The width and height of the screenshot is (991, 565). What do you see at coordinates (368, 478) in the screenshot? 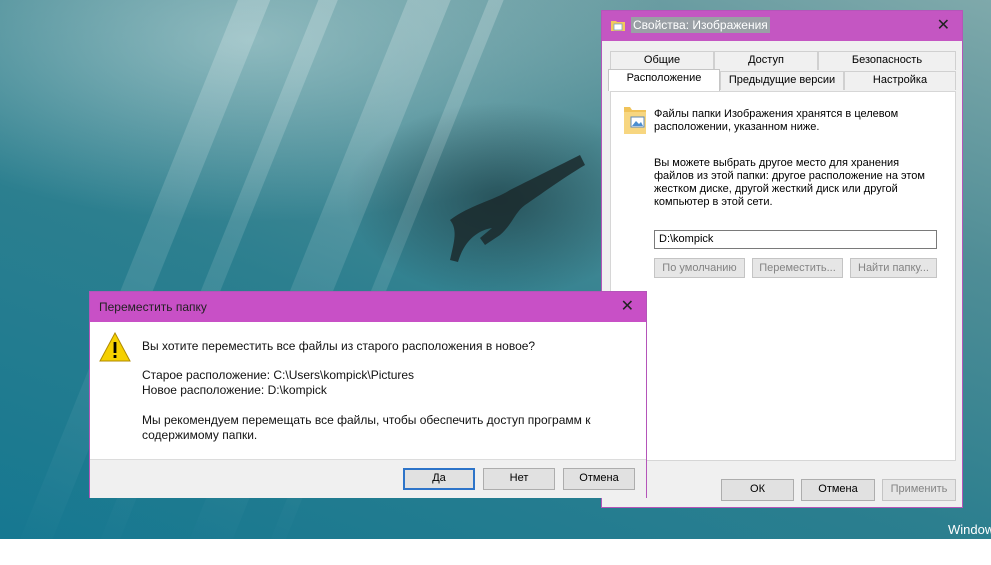
I see `move-dialog-footer: Да Нет Отмена` at bounding box center [368, 478].